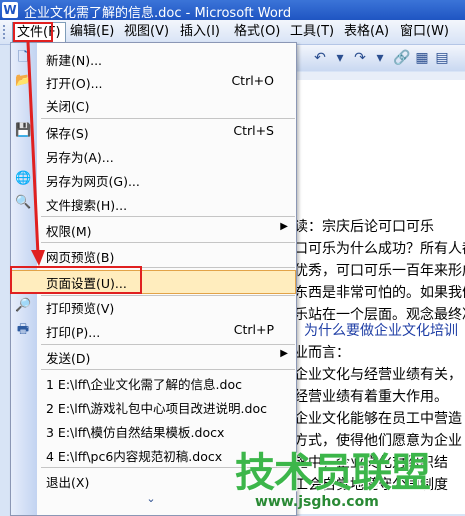  Describe the element at coordinates (333, 473) in the screenshot. I see `watermark-main-text: 技术员联盟` at that location.